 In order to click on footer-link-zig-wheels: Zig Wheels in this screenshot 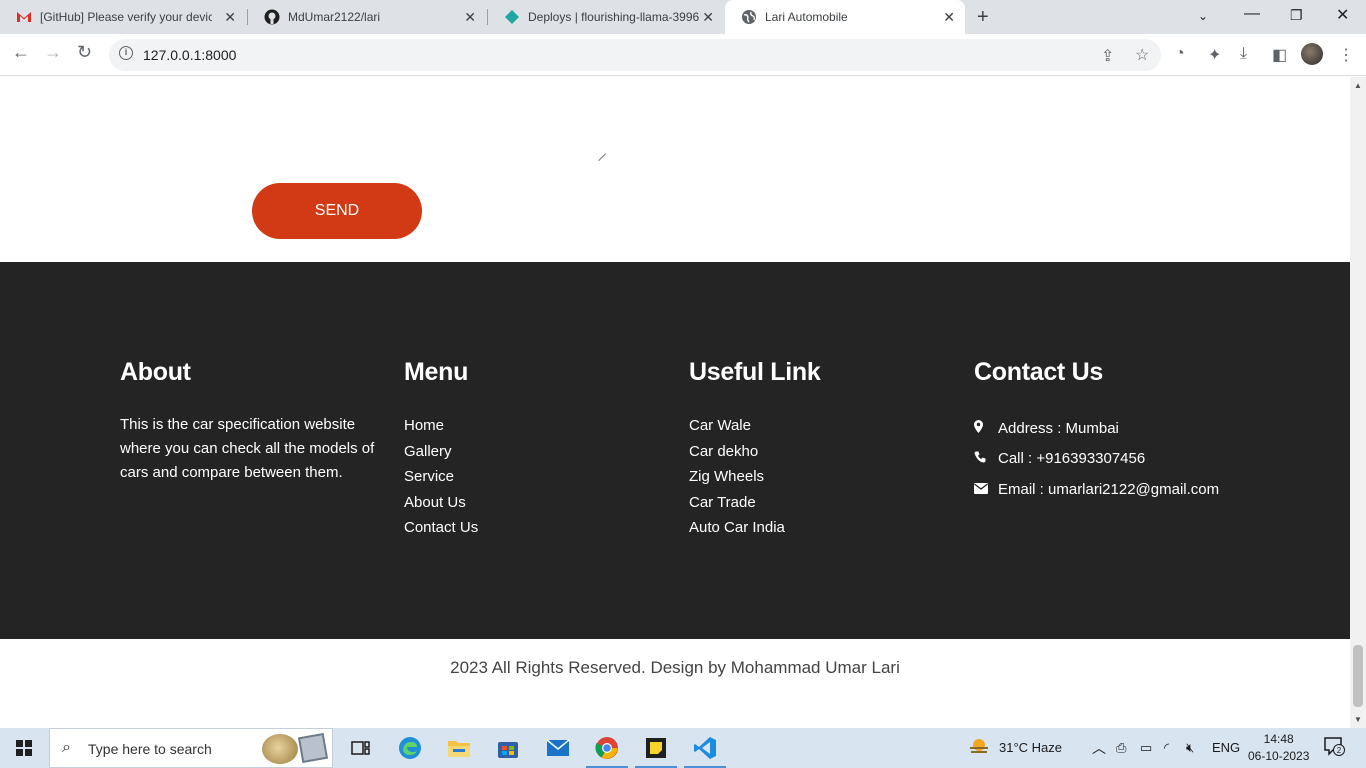, I will do `click(754, 477)`.